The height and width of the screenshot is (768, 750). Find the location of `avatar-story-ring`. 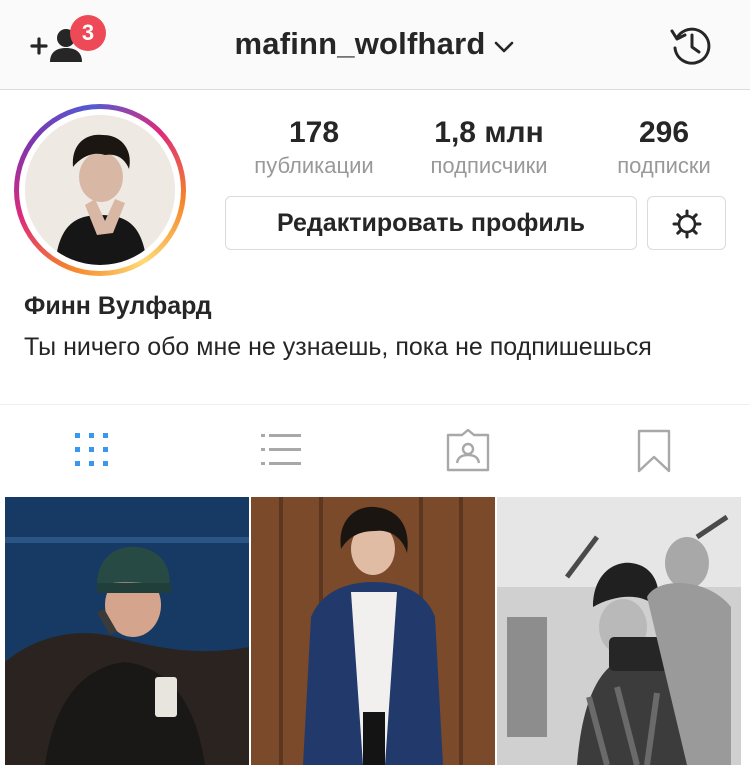

avatar-story-ring is located at coordinates (100, 190).